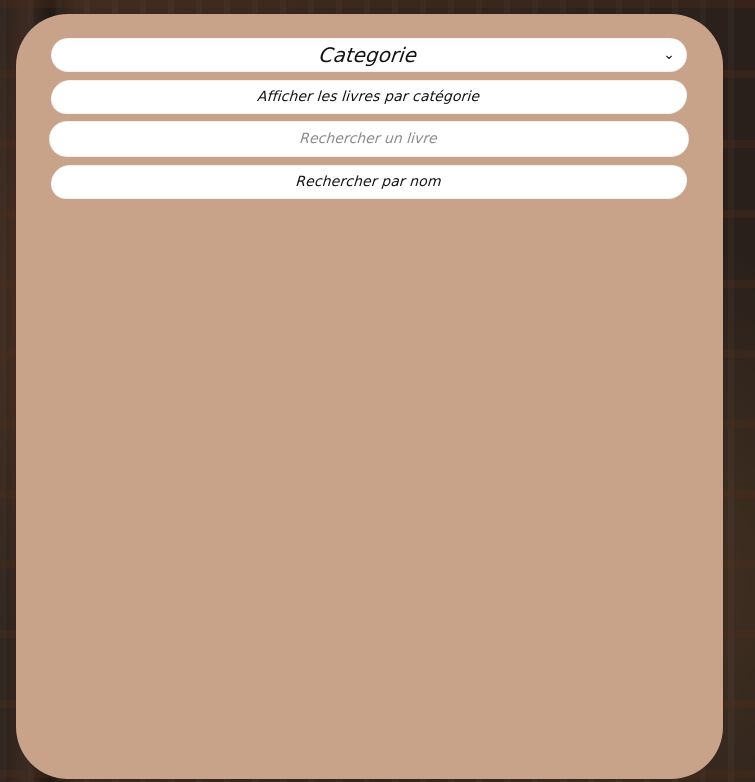  I want to click on chevron-down-icon: ⌄, so click(669, 55).